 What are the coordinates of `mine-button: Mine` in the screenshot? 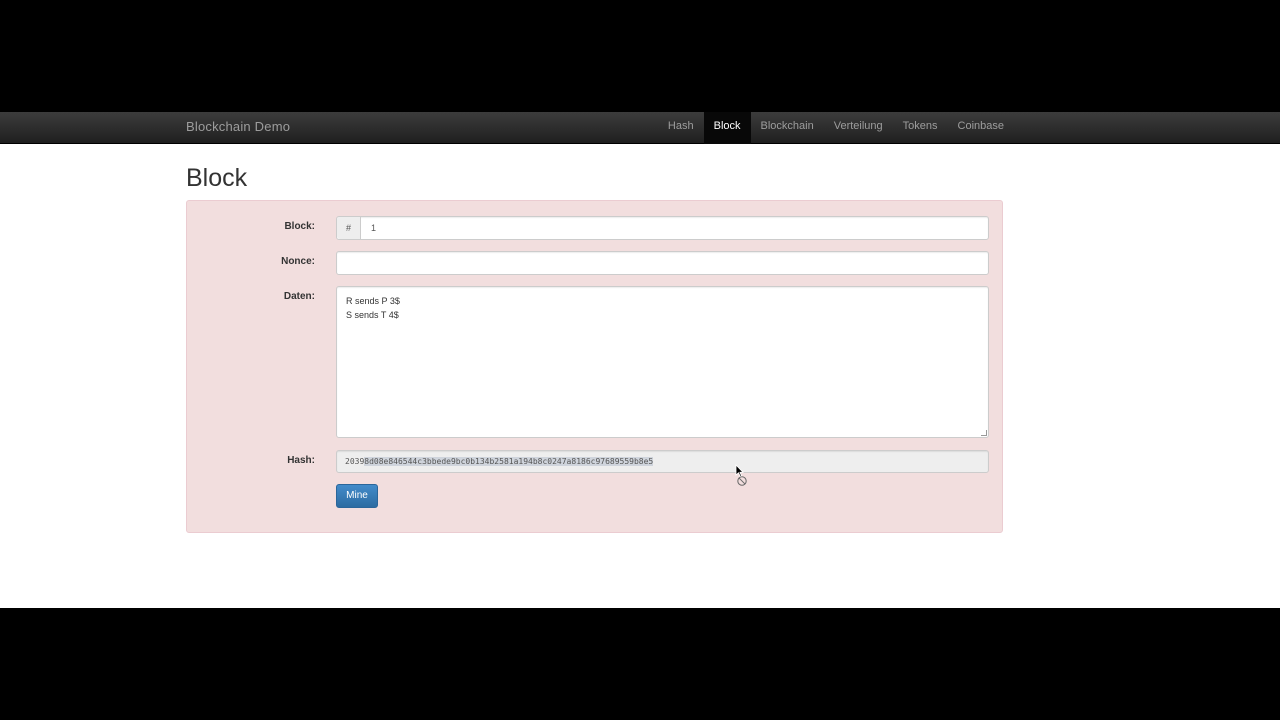 It's located at (357, 496).